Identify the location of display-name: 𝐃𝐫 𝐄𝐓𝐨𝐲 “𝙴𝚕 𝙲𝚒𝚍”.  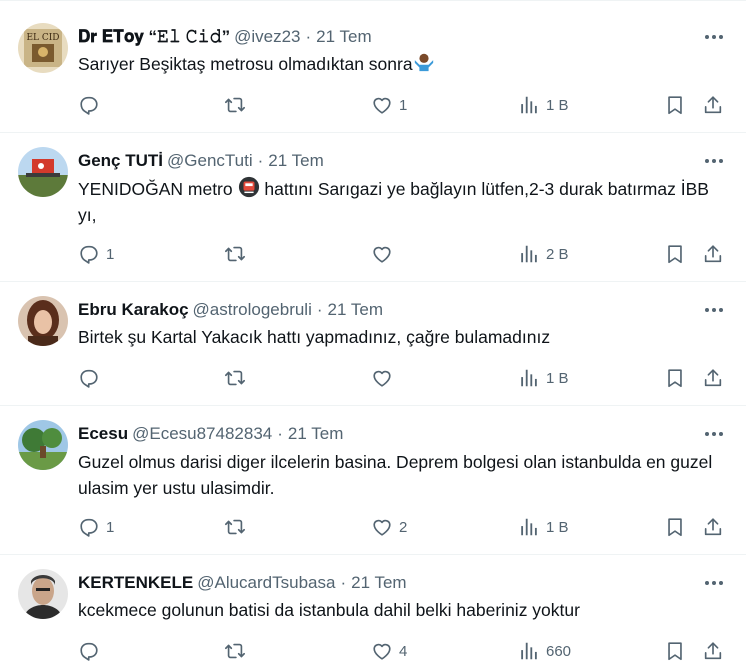
(154, 37).